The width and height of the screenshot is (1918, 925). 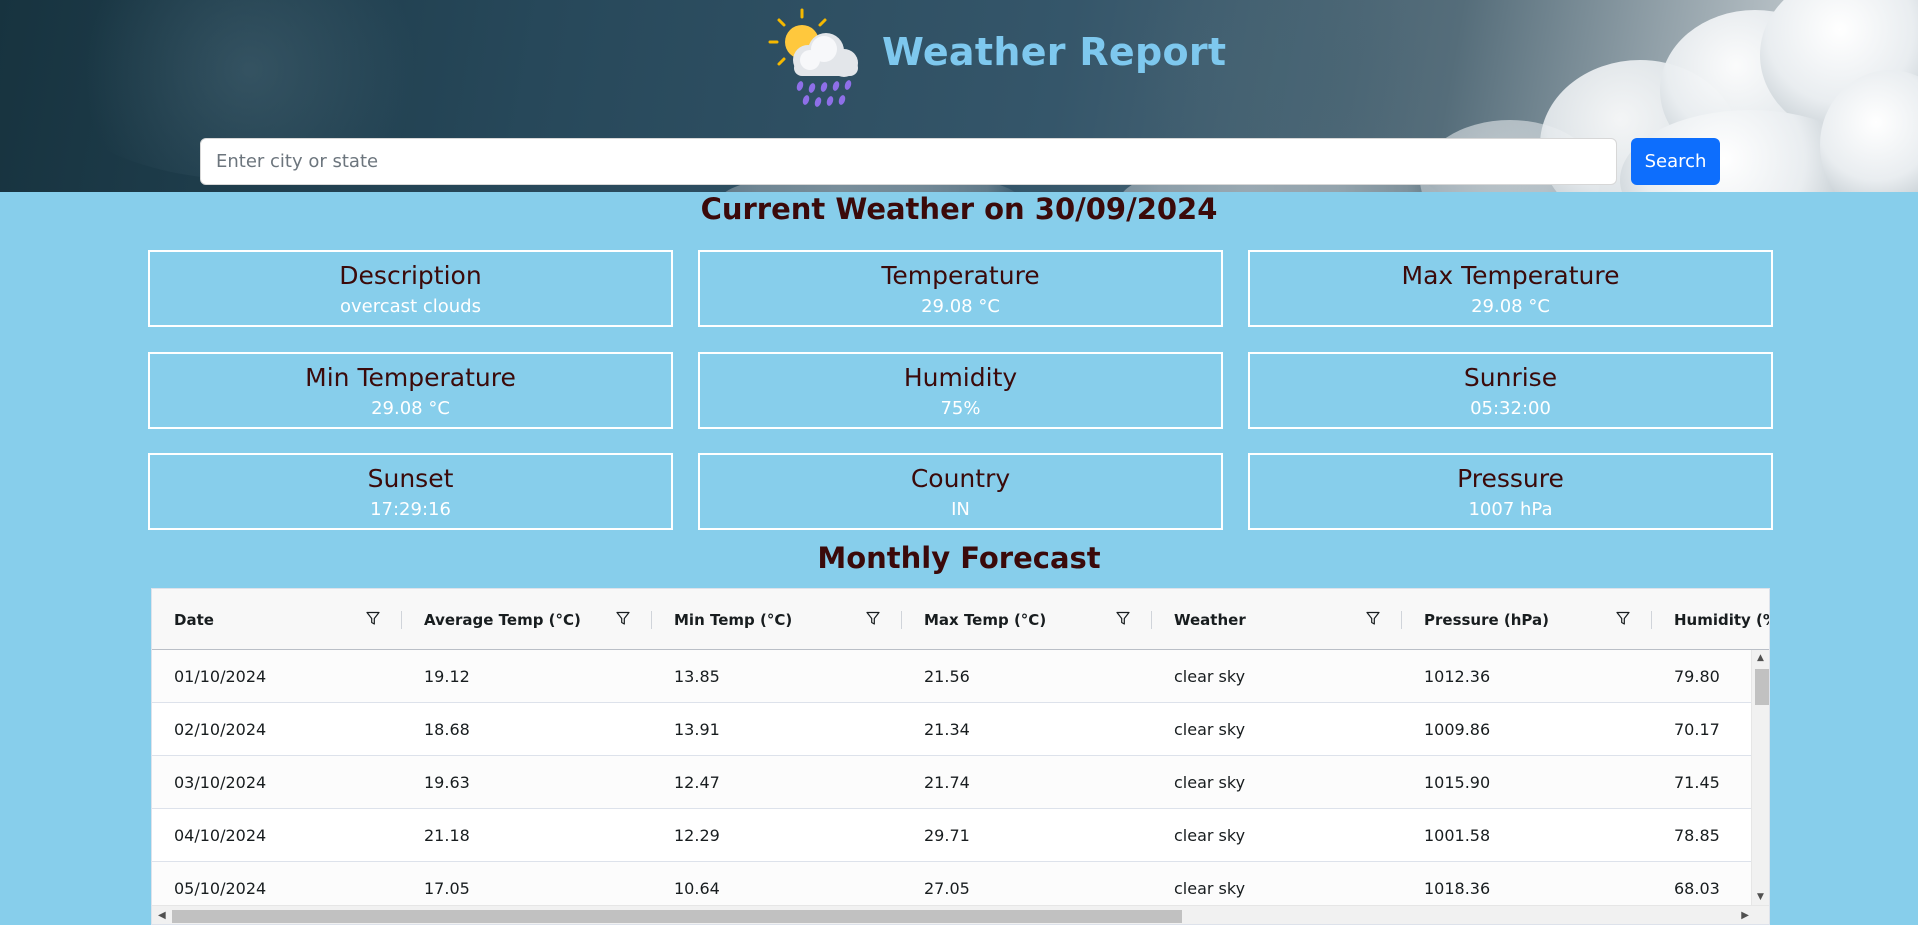 What do you see at coordinates (447, 888) in the screenshot?
I see `table-cell: 17.05` at bounding box center [447, 888].